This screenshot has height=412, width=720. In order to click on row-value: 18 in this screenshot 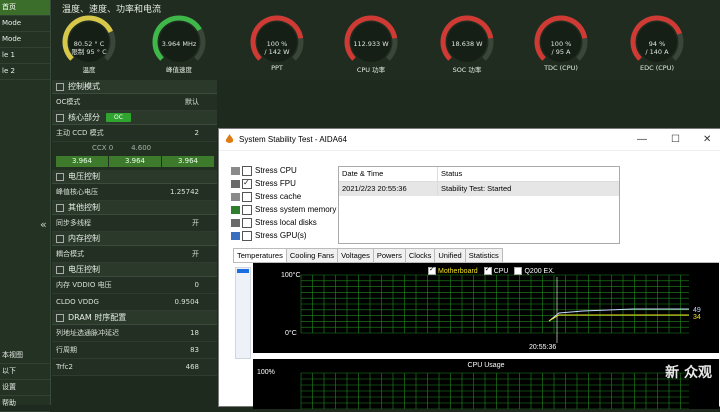, I will do `click(194, 333)`.